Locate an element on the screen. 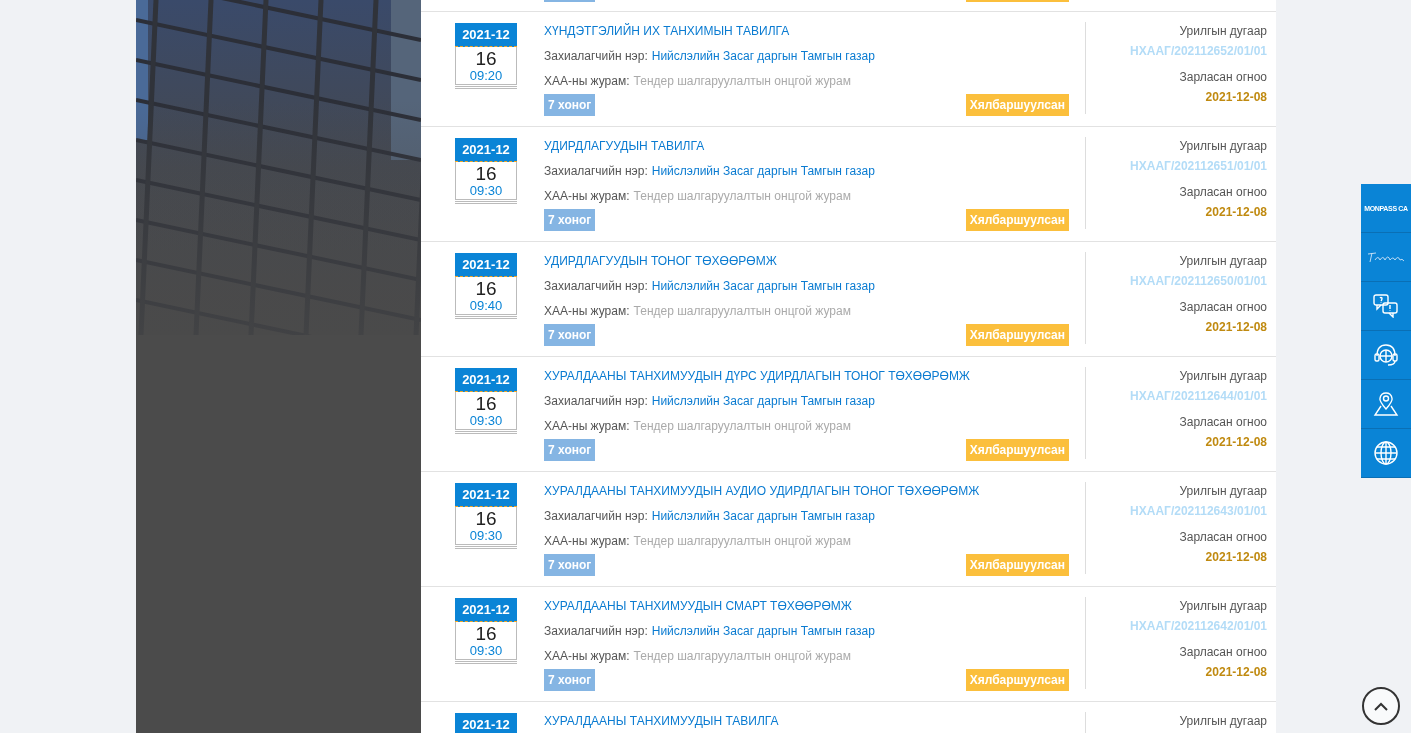 The width and height of the screenshot is (1411, 733). date-time: 09:20 is located at coordinates (486, 75).